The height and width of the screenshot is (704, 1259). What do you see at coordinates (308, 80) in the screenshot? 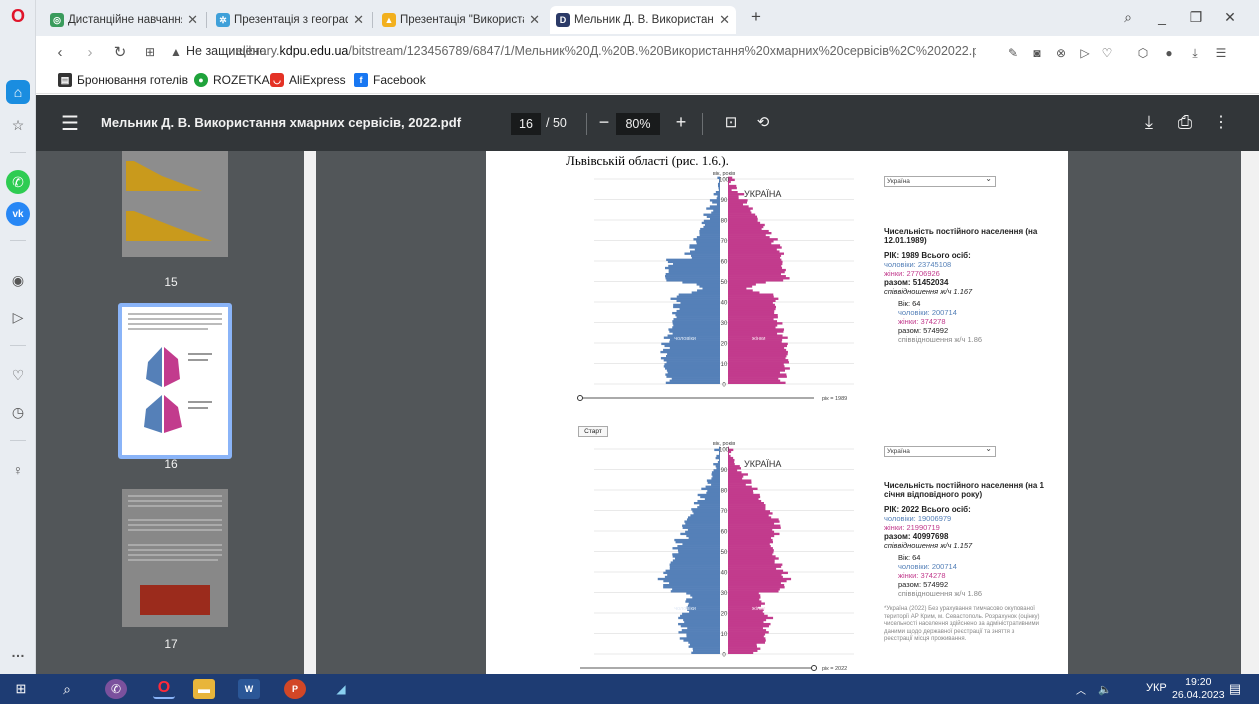
I see `bookmark-aliexpress: ◡ AliExpress` at bounding box center [308, 80].